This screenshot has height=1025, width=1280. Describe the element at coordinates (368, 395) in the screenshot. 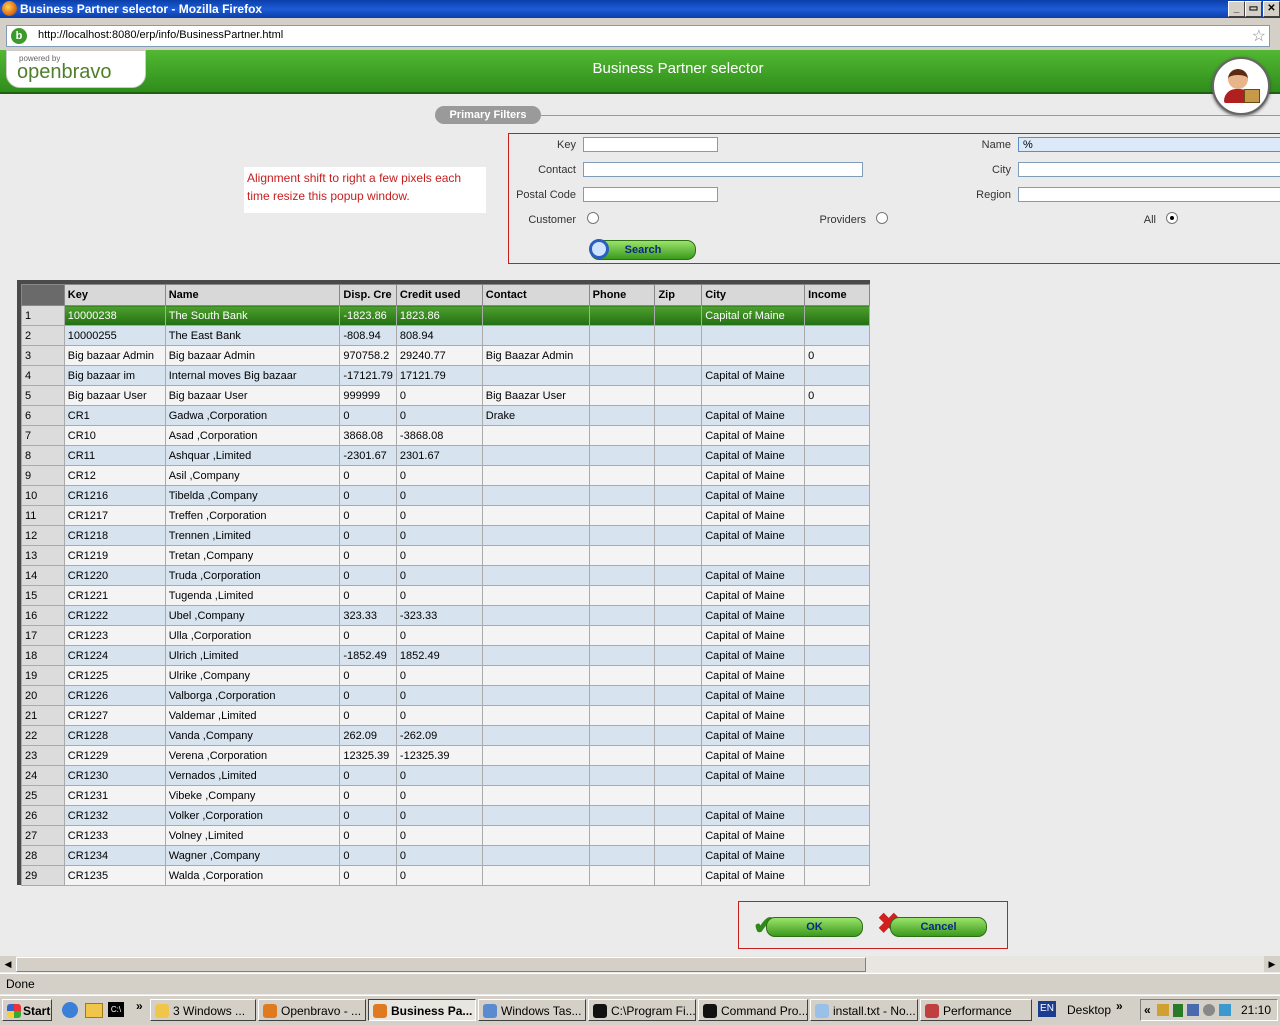

I see `table-cell: 999999` at that location.